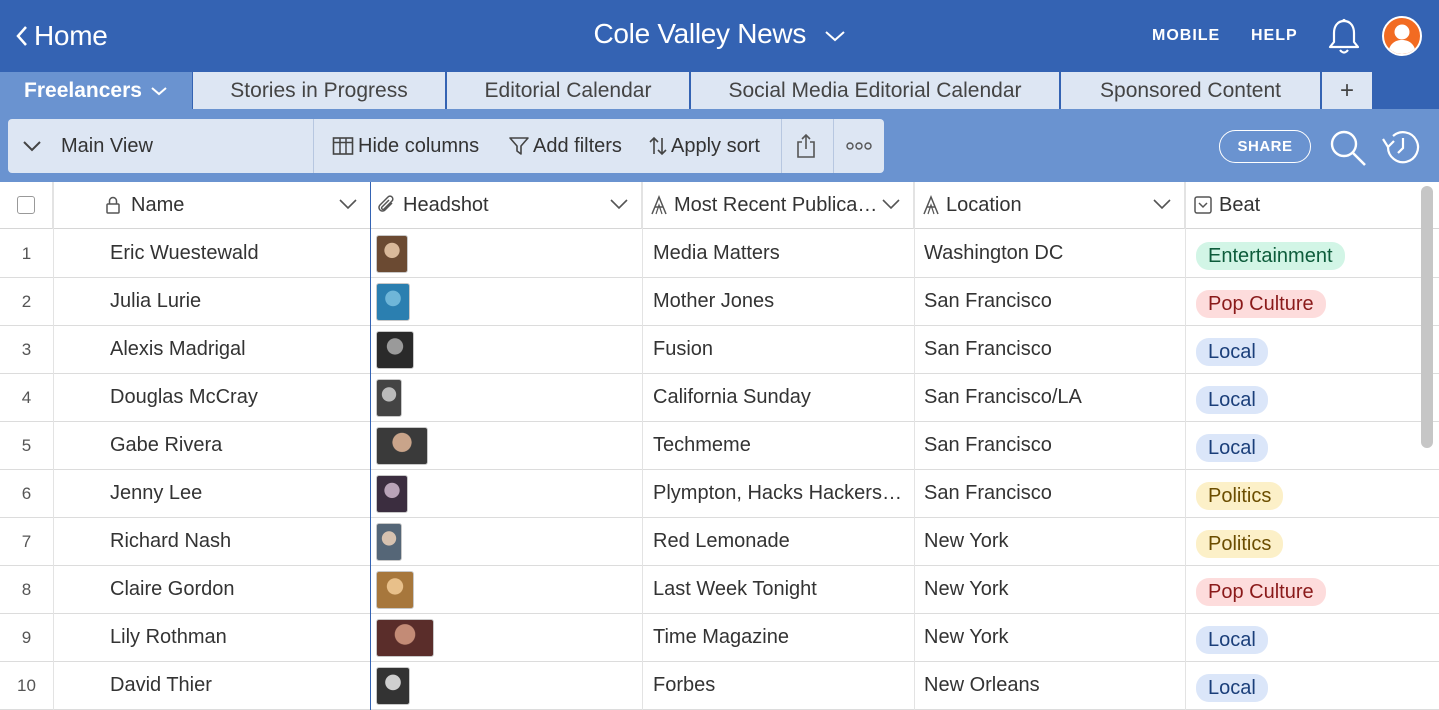  Describe the element at coordinates (405, 146) in the screenshot. I see `hide-columns-button: Hide columns` at that location.